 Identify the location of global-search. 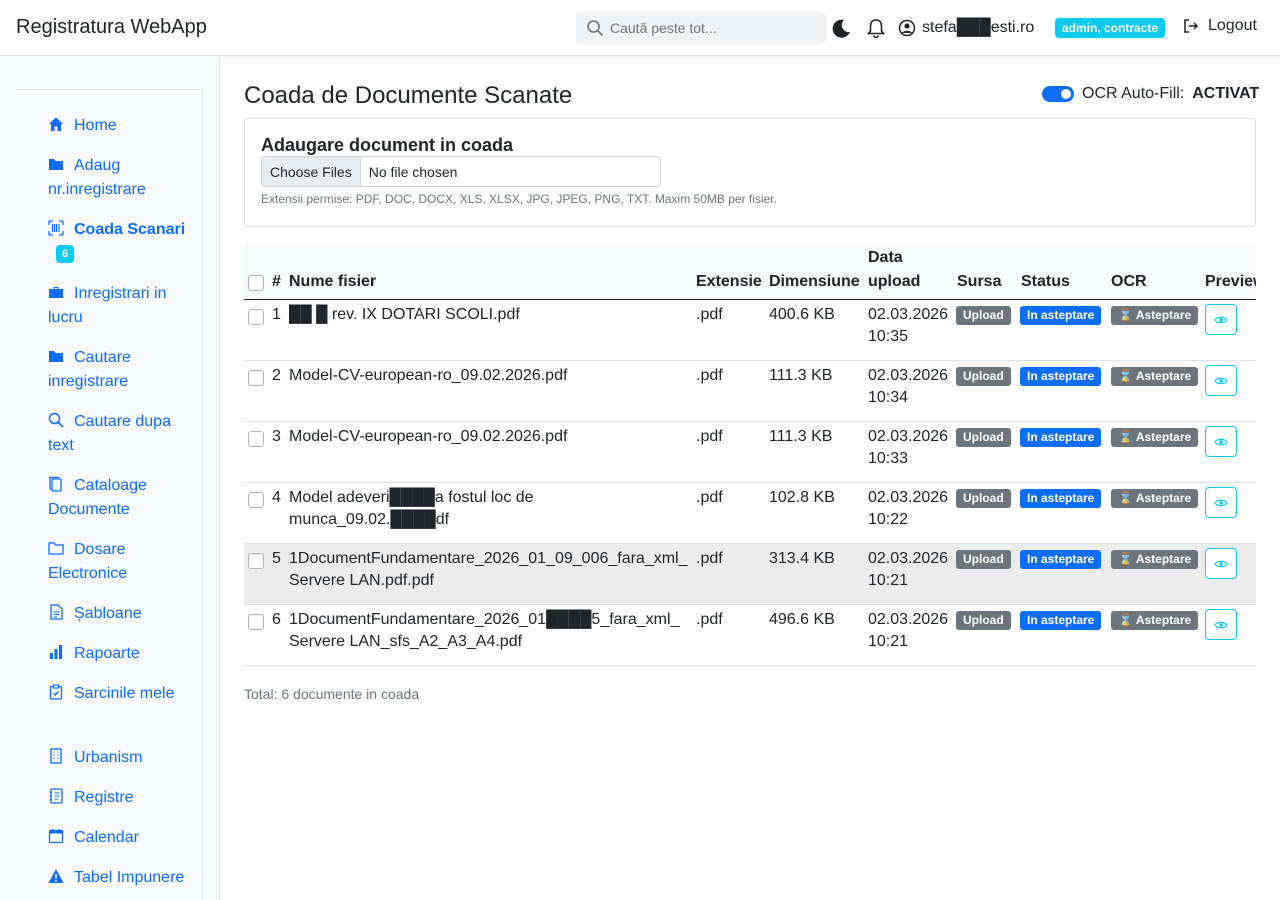
(701, 28).